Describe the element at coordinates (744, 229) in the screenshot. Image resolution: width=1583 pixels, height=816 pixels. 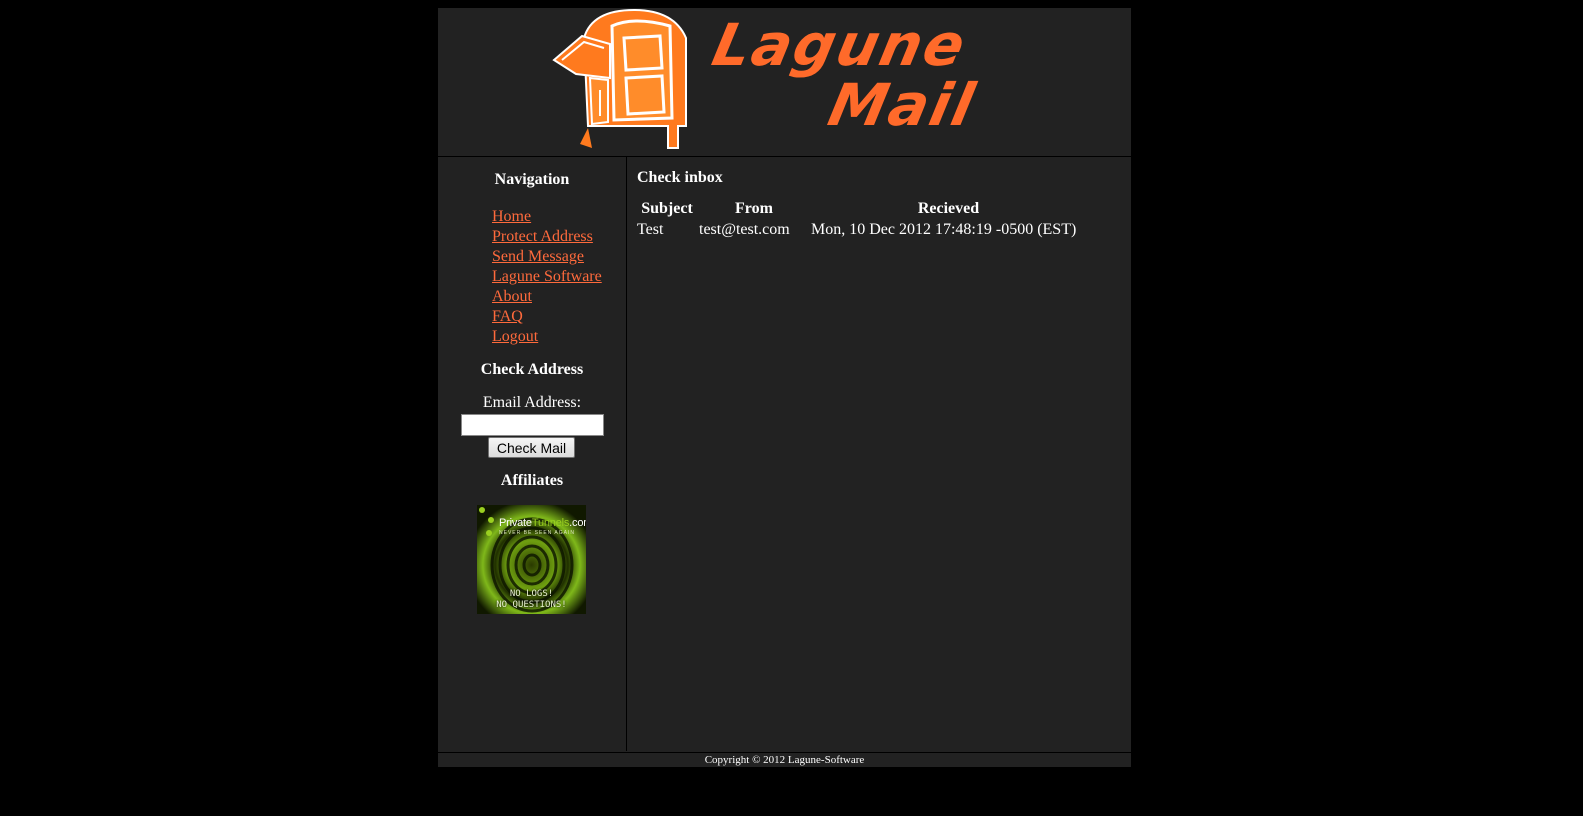
I see `message-from: test@test.com` at that location.